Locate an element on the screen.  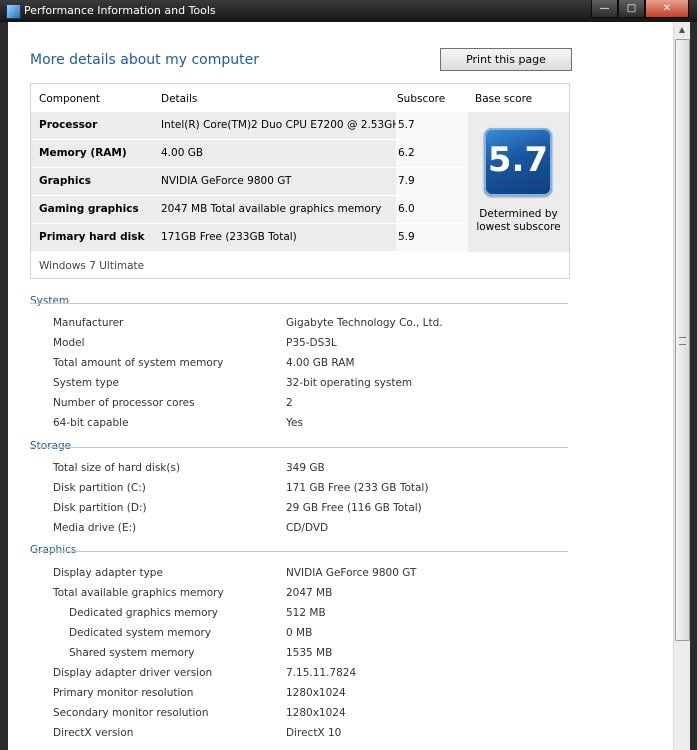
info-label: DirectX version is located at coordinates (93, 733).